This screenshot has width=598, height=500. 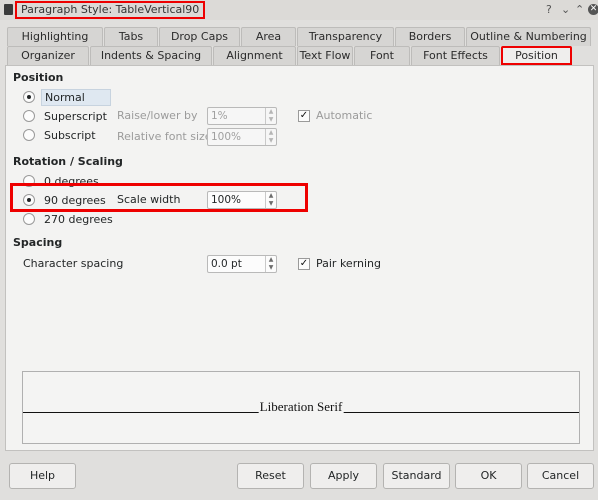 What do you see at coordinates (38, 242) in the screenshot?
I see `spacing-section-title: Spacing` at bounding box center [38, 242].